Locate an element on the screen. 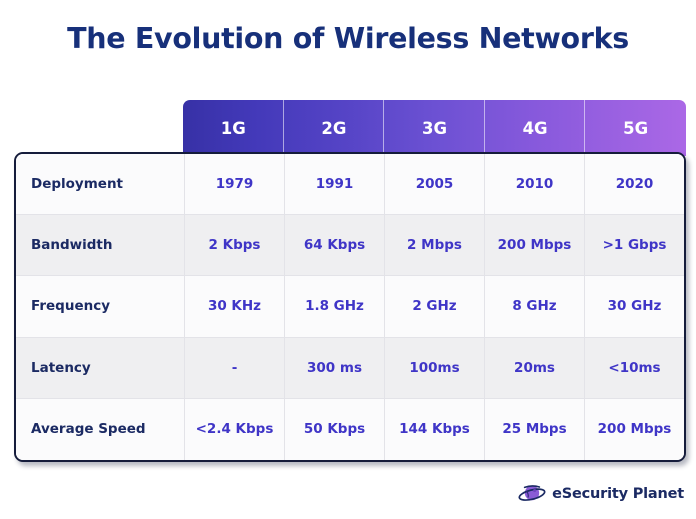  cell-latency-4g: 20ms is located at coordinates (535, 367).